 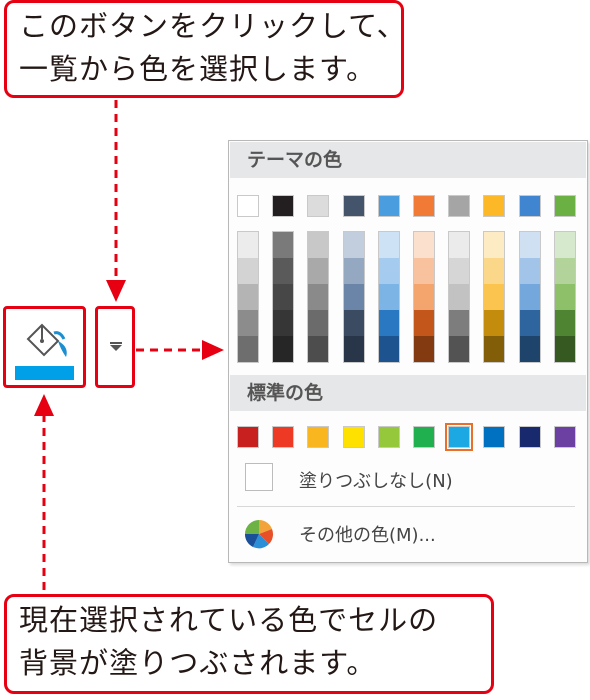 I want to click on arrowhead-up, so click(x=44, y=405).